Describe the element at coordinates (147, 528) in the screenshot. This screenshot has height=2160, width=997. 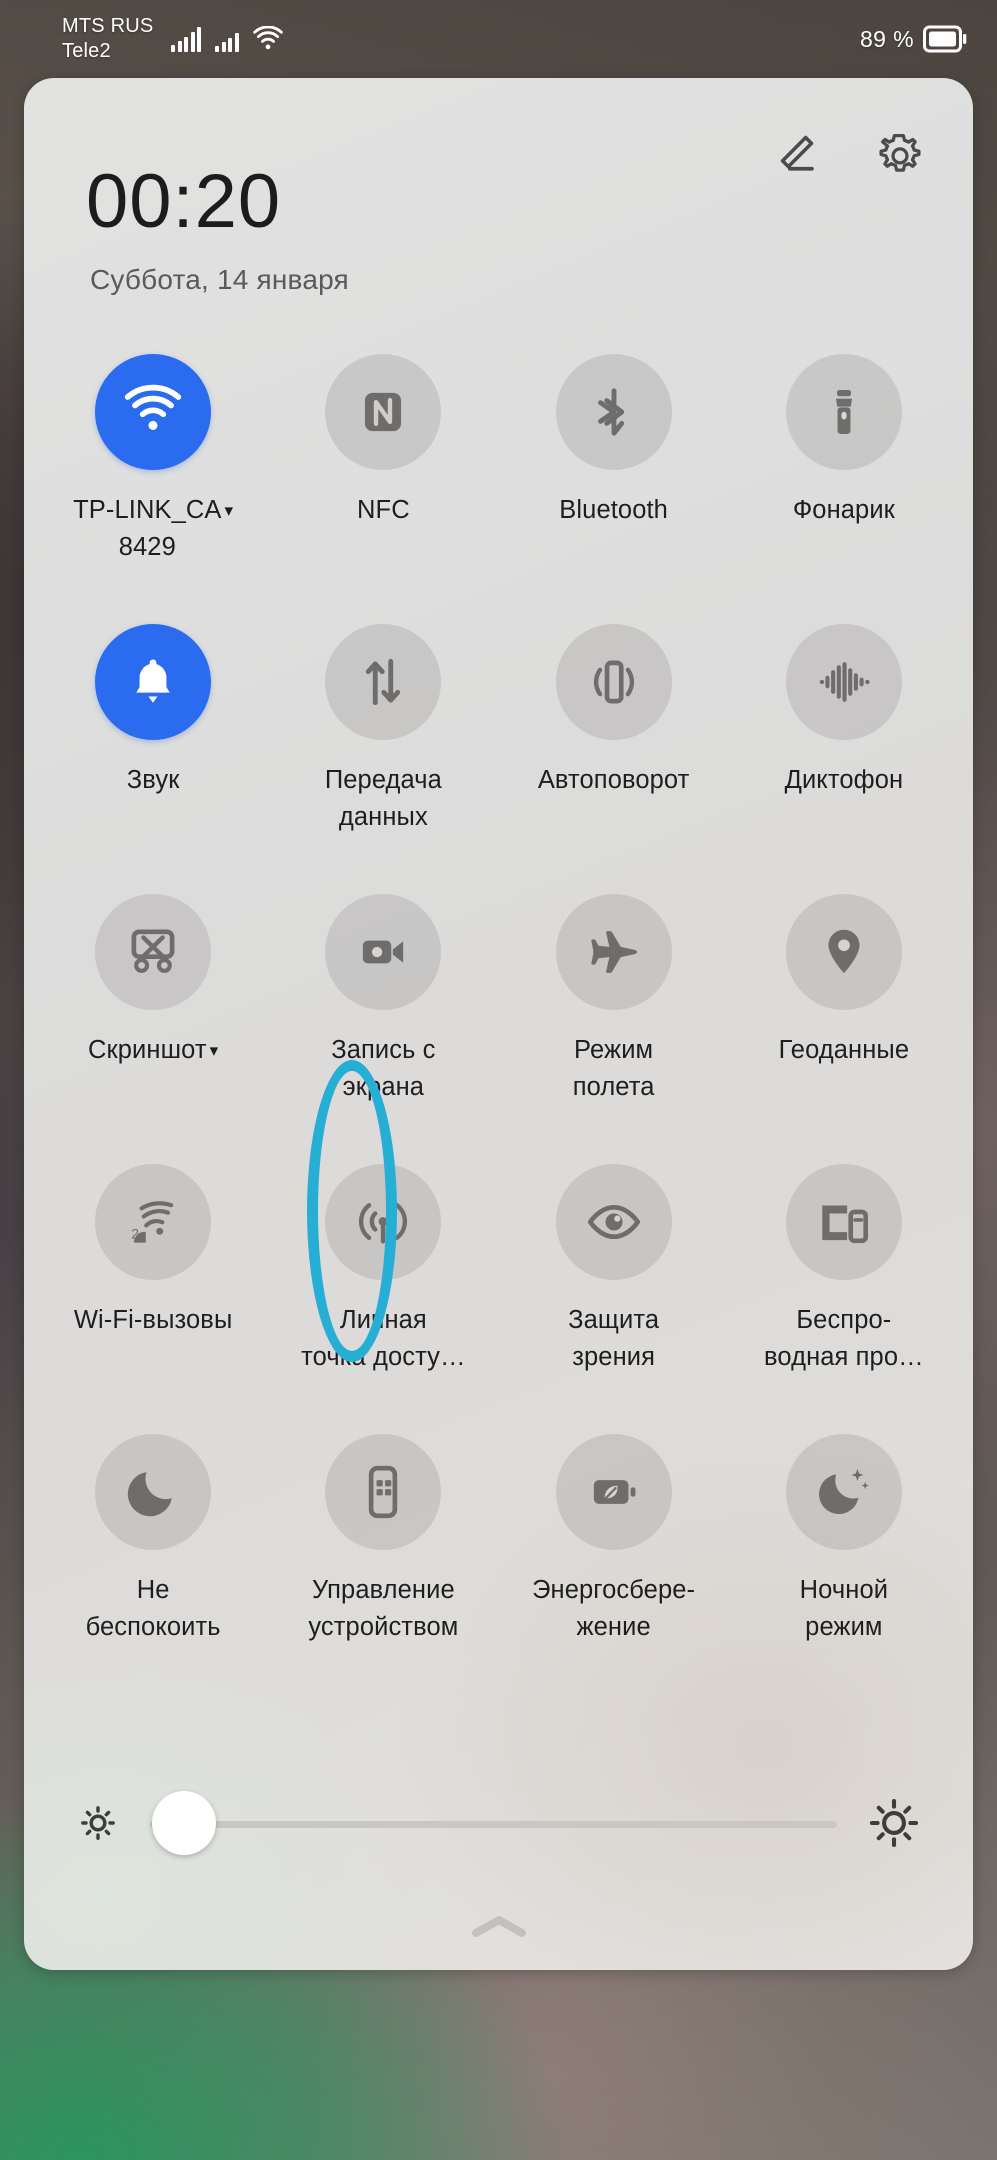
I see `toggle-label-text: TP-LINK_CA 8429` at that location.